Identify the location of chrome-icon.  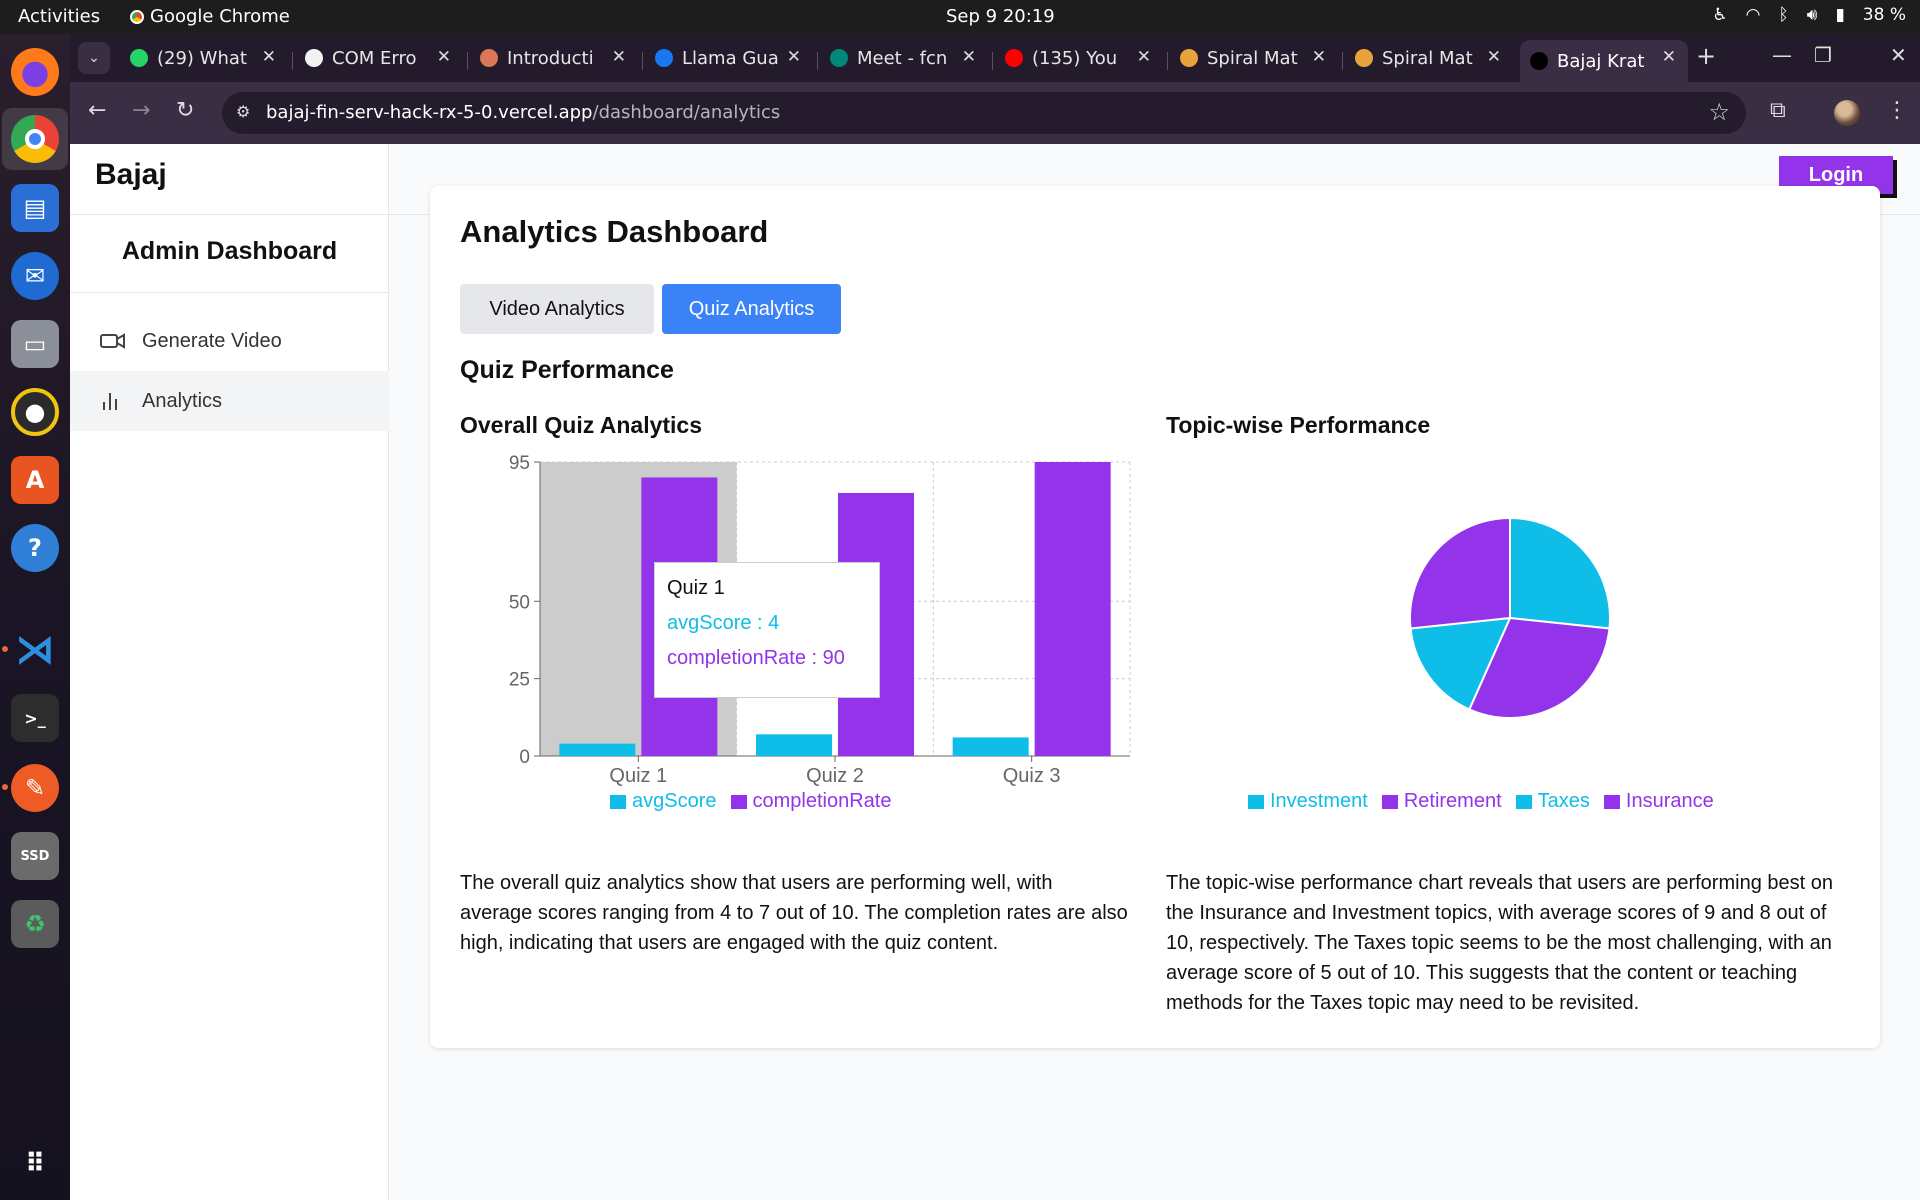
(35, 139).